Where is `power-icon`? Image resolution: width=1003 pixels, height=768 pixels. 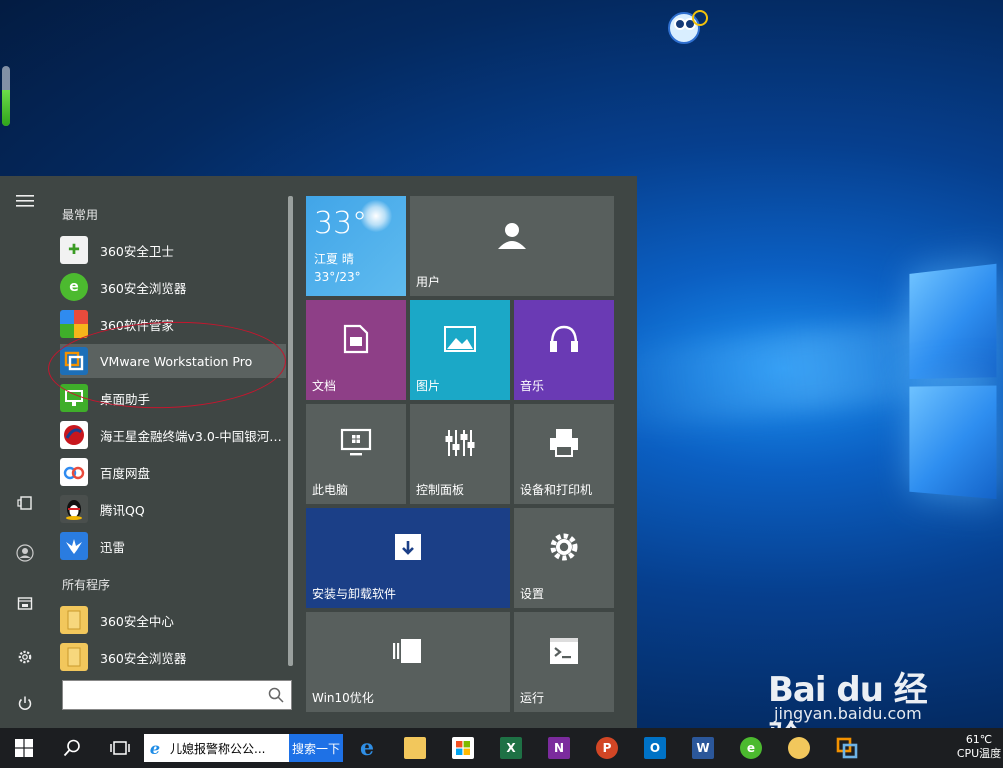 power-icon is located at coordinates (25, 703).